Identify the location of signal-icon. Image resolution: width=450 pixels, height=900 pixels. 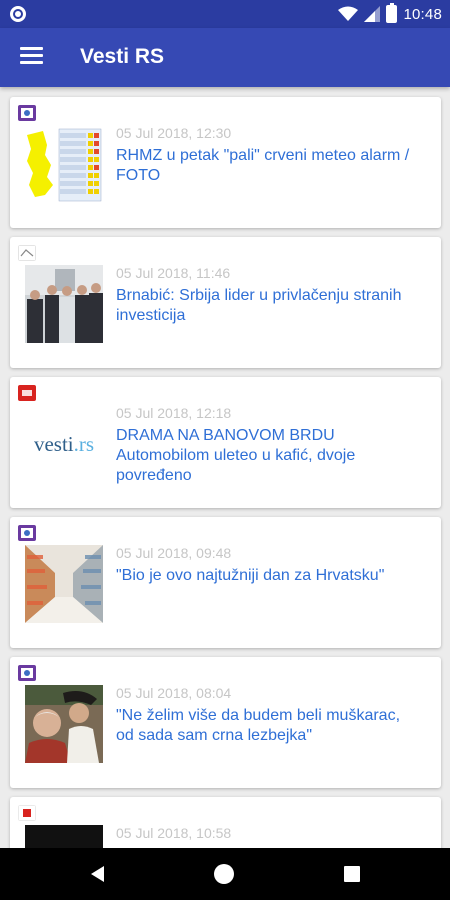
(372, 14).